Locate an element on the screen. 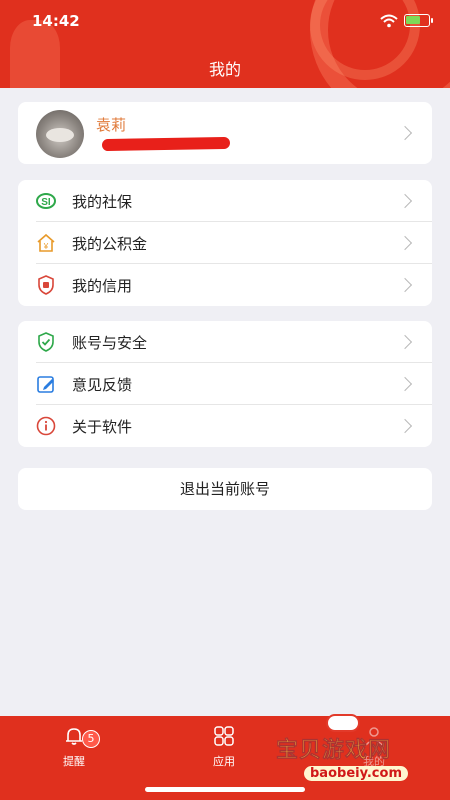 Image resolution: width=450 pixels, height=800 pixels. status-bar: 14:42 is located at coordinates (225, 22).